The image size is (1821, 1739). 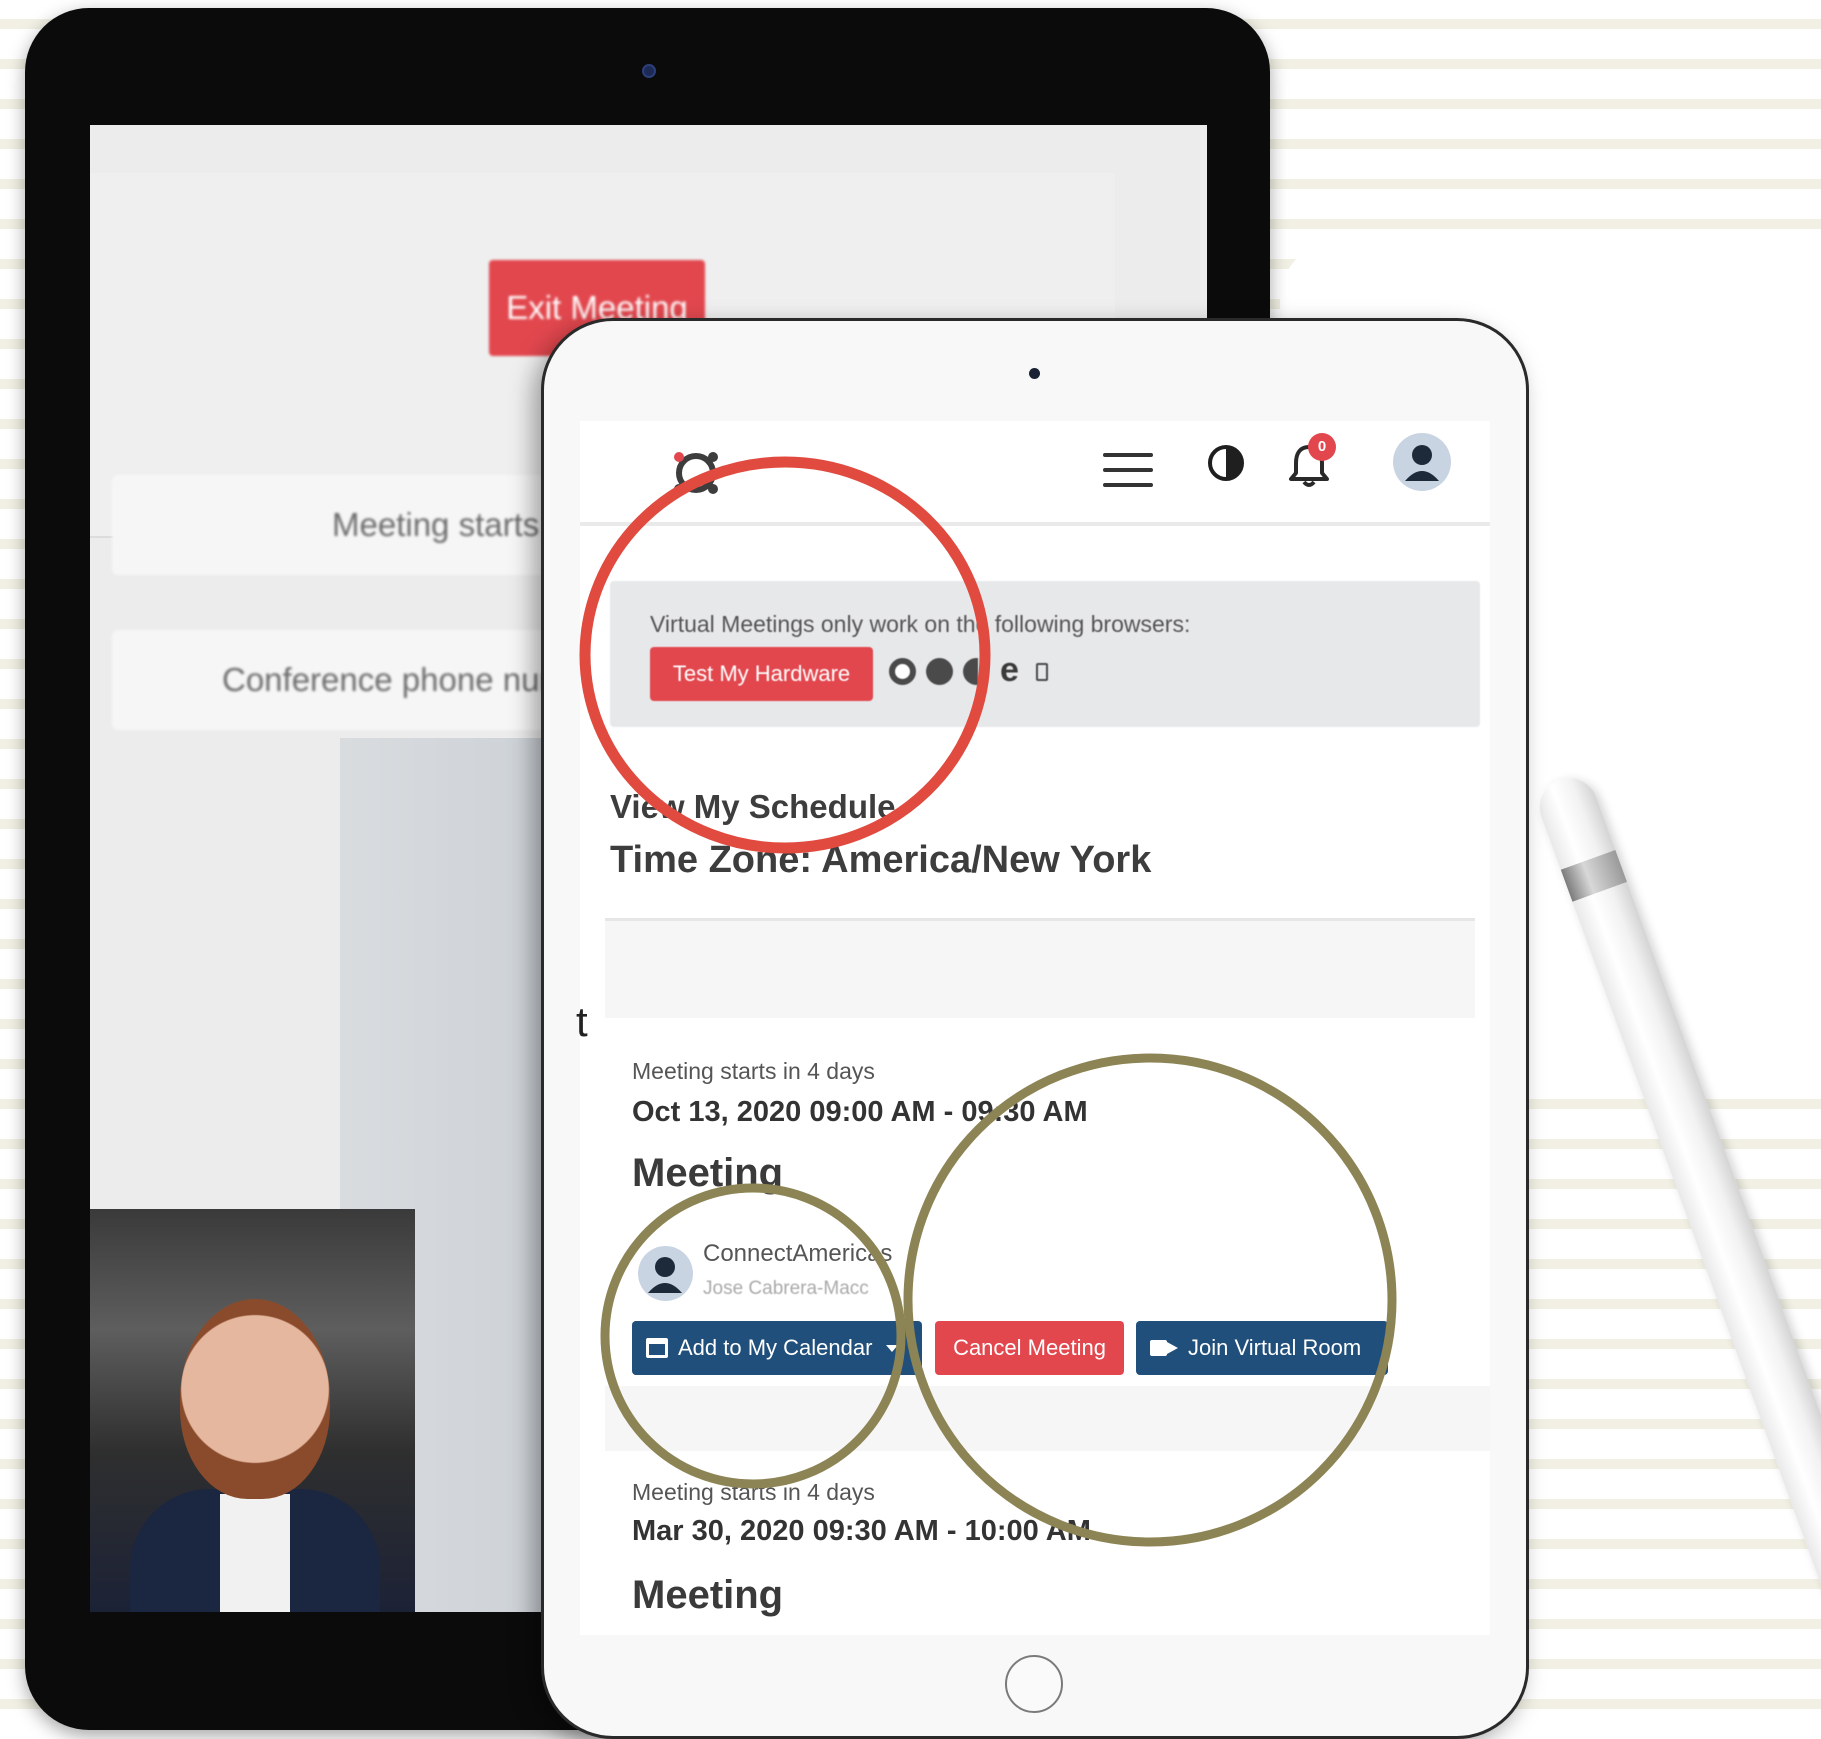 What do you see at coordinates (1226, 463) in the screenshot?
I see `contrast-icon` at bounding box center [1226, 463].